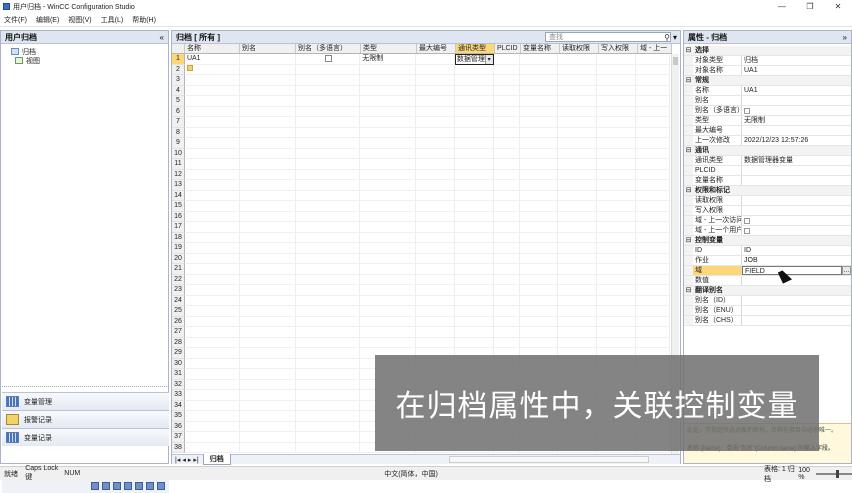  Describe the element at coordinates (767, 241) in the screenshot. I see `property-category: ⊟ 控制变量` at that location.